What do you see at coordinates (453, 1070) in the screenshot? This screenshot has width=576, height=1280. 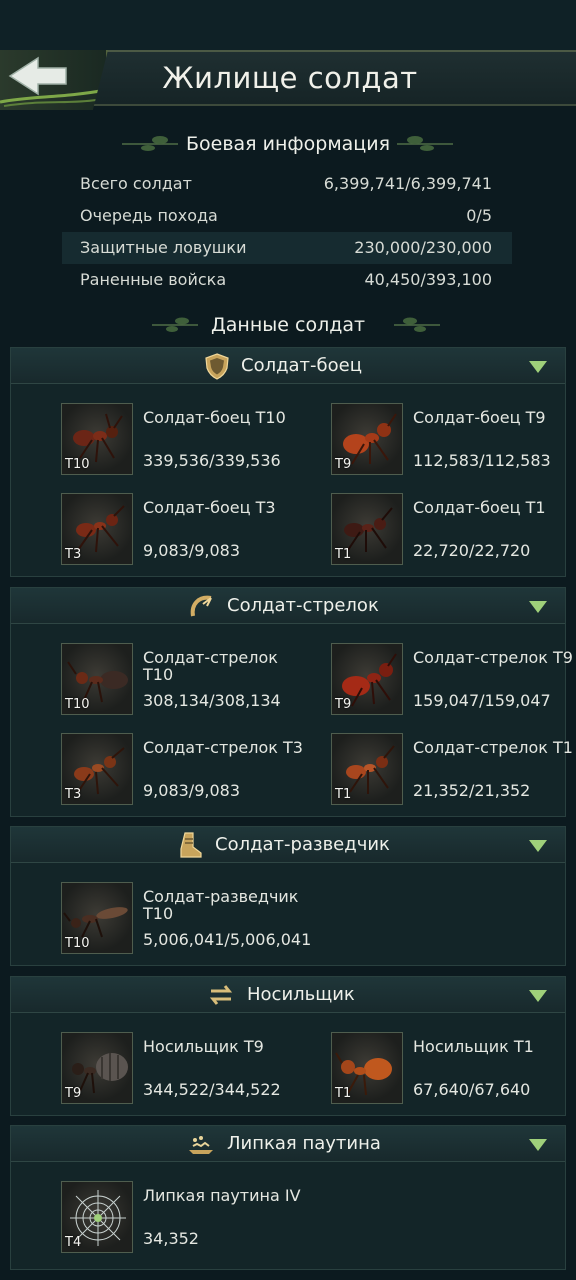 I see `unit-card: T1 Носильщик Т1 67,640/67,640` at bounding box center [453, 1070].